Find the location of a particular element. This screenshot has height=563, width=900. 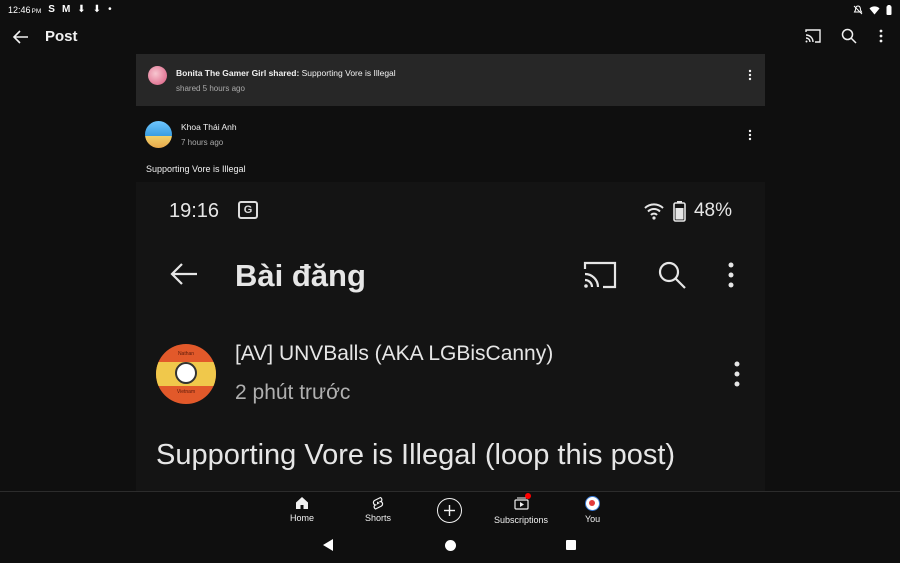

gmail-icon: M is located at coordinates (66, 9).